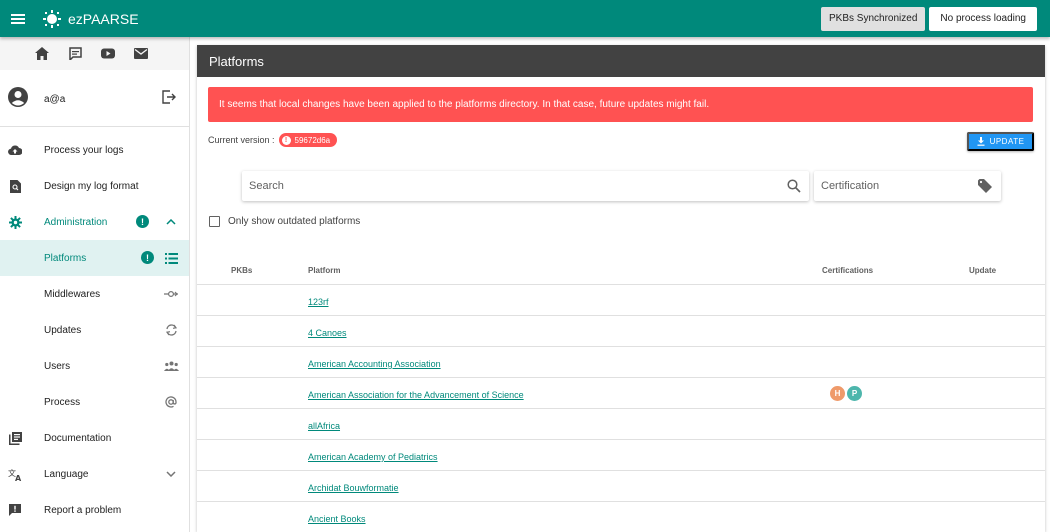  Describe the element at coordinates (621, 362) in the screenshot. I see `table-row: American Accounting Association` at that location.